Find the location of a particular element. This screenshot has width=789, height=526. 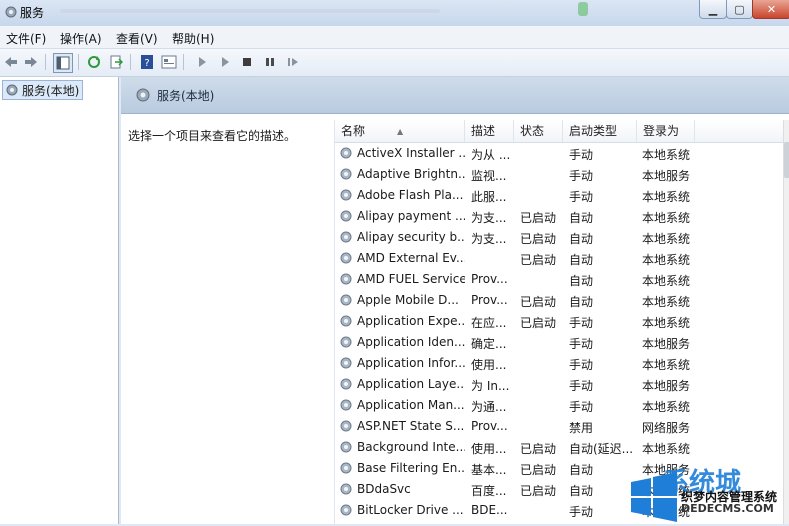

title-path-blurred is located at coordinates (250, 11).